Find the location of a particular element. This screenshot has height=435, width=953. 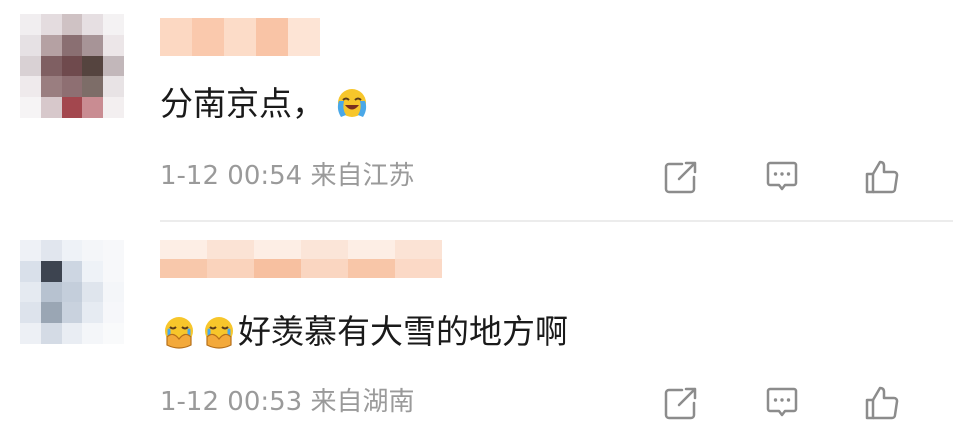

tears-of-joy-emoji is located at coordinates (352, 104).